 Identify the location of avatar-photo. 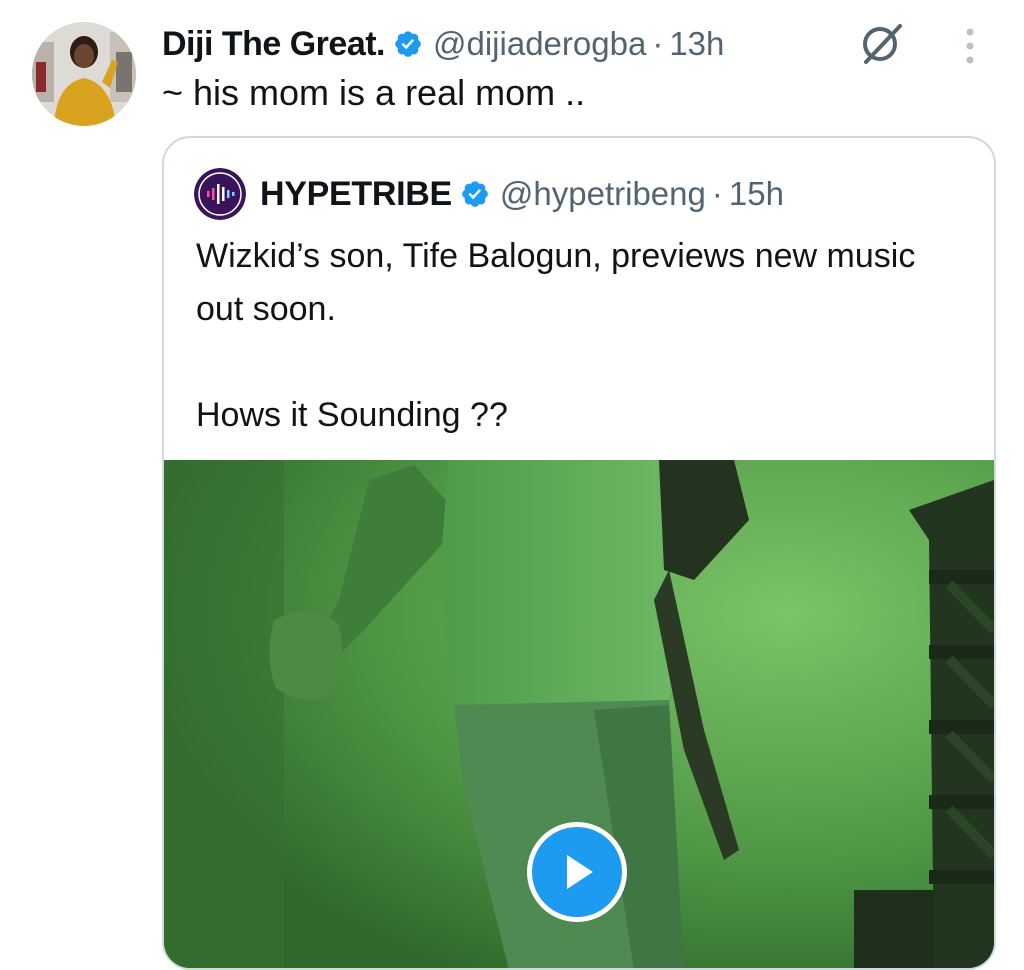
(84, 74).